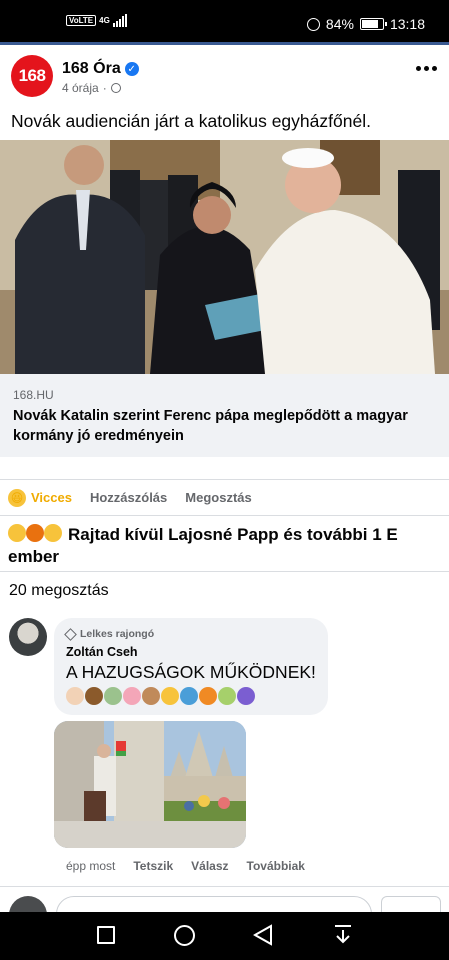 The image size is (449, 960). Describe the element at coordinates (33, 395) in the screenshot. I see `link-domain: 168.HU` at that location.